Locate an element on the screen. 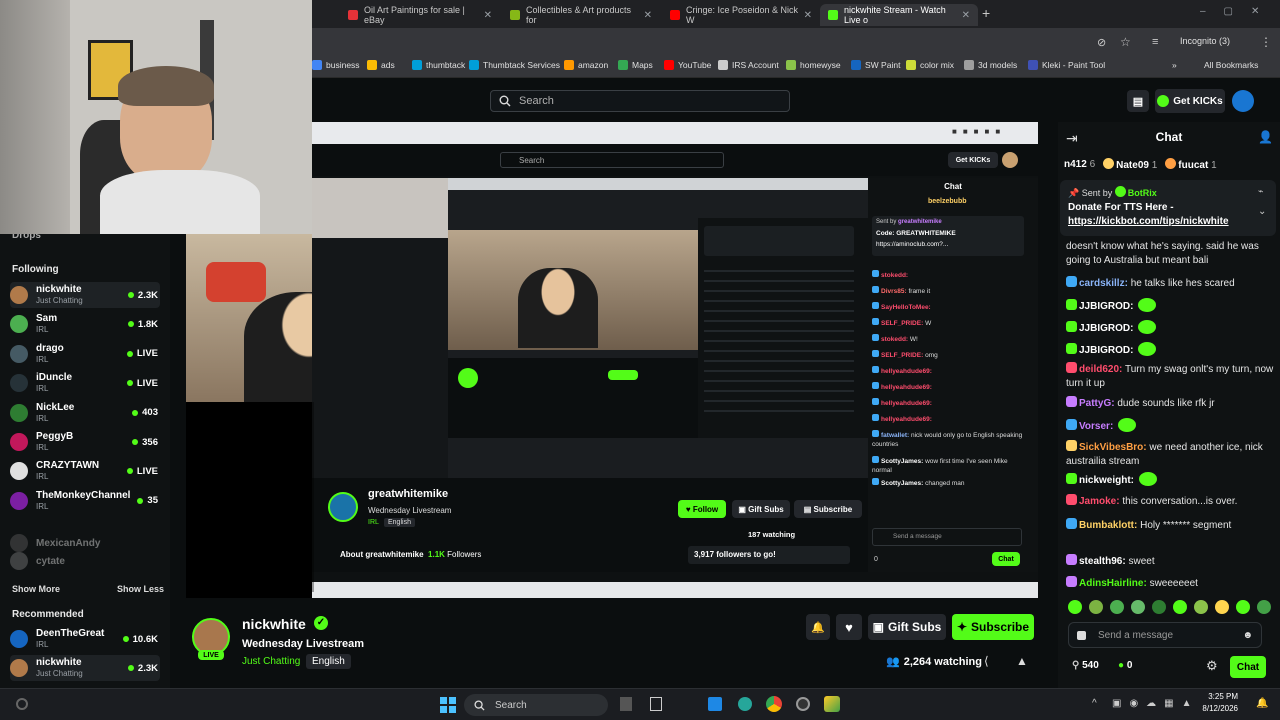 The image size is (1280, 720). bookmark-item: SW Paint is located at coordinates (875, 65).